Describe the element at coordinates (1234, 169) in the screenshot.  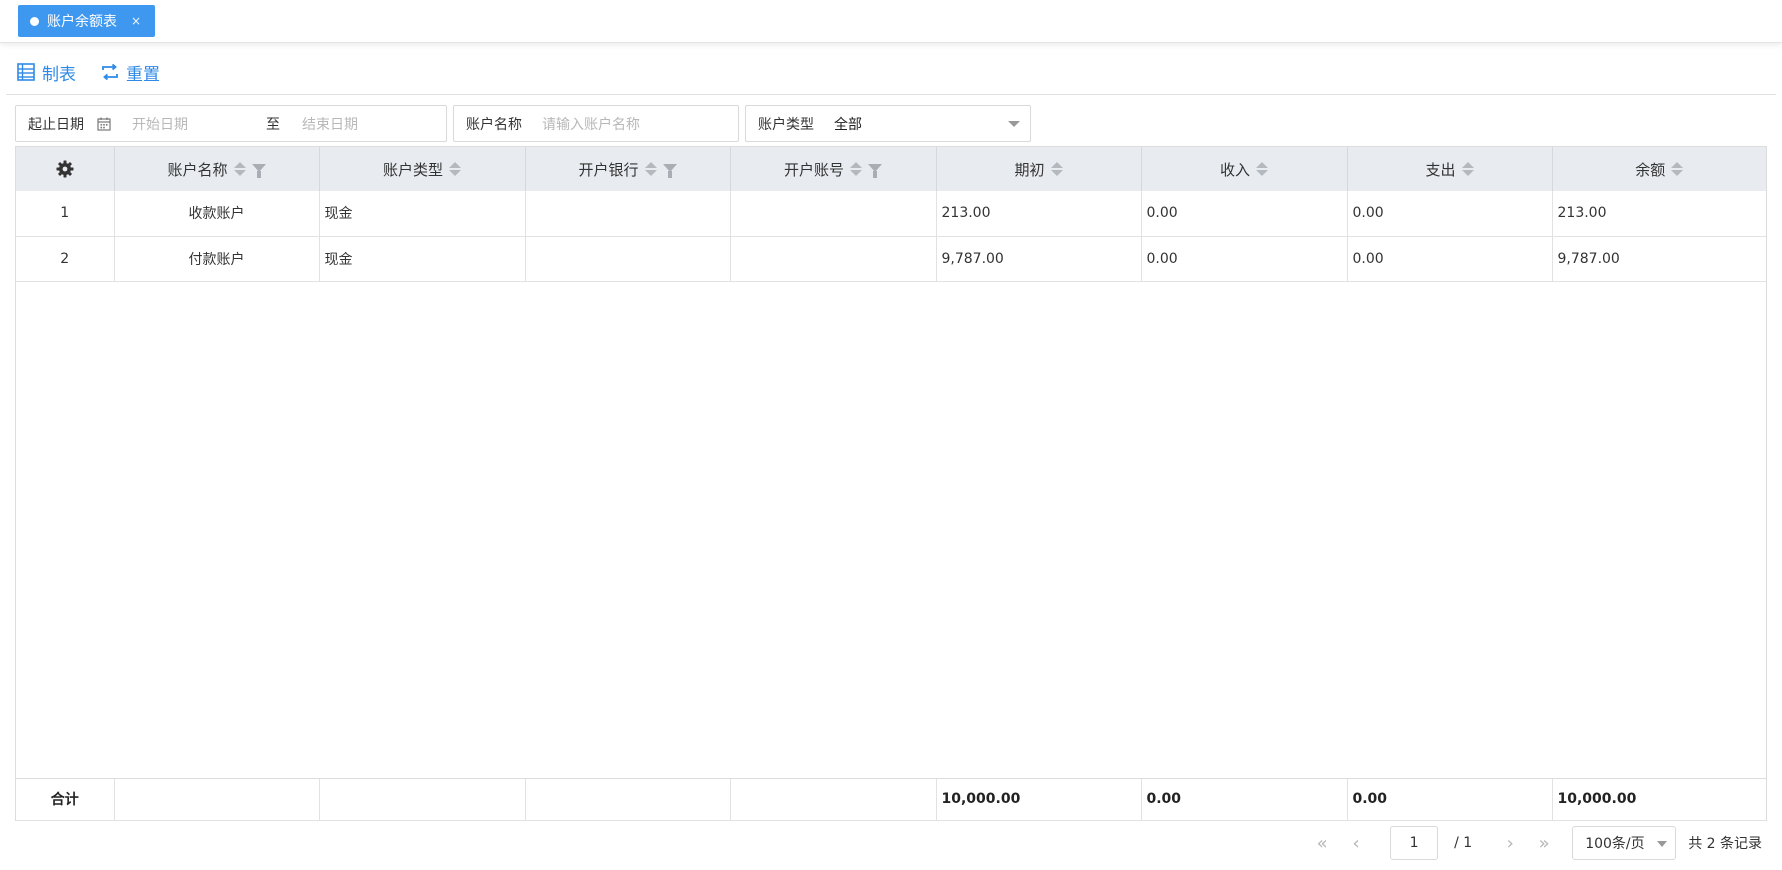
I see `column-header-label: 收入` at that location.